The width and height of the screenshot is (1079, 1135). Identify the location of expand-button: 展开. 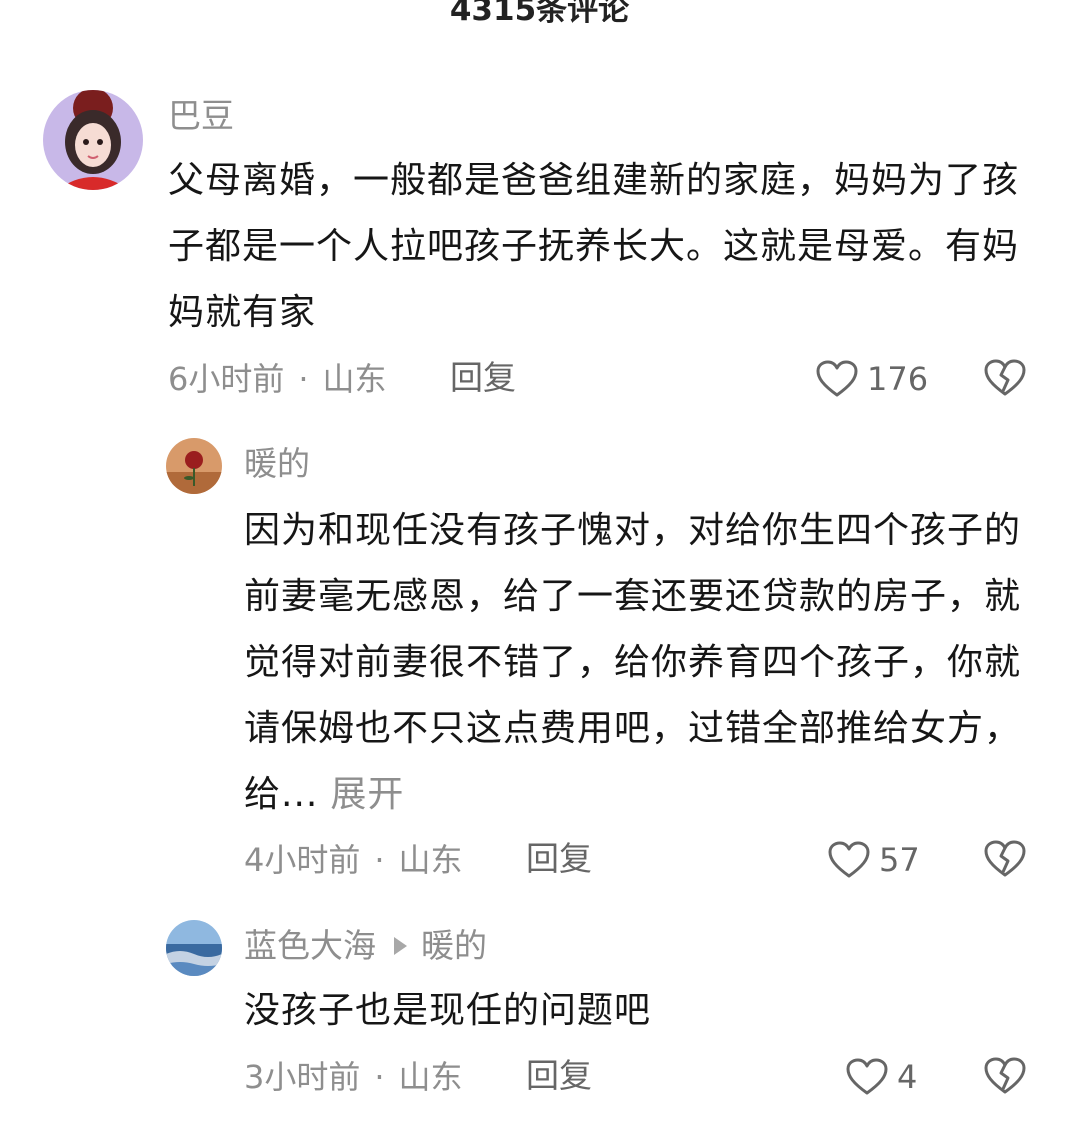
(367, 794).